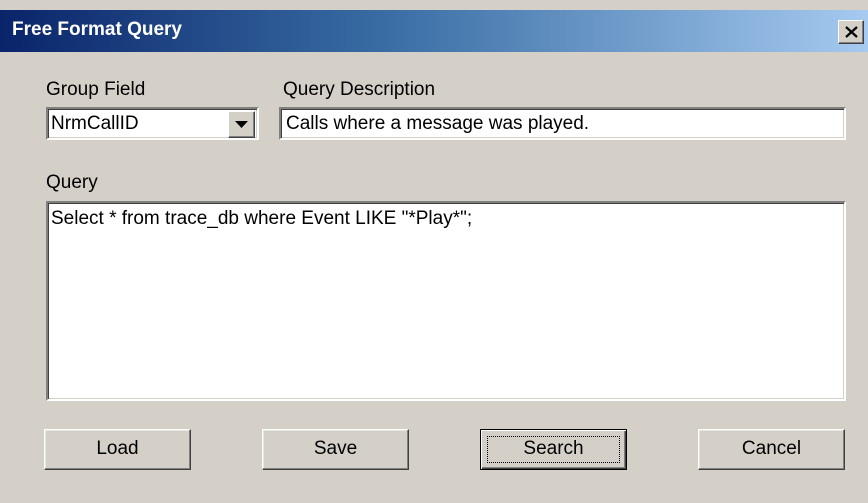 This screenshot has width=868, height=503. What do you see at coordinates (771, 449) in the screenshot?
I see `cancel-button: Cancel` at bounding box center [771, 449].